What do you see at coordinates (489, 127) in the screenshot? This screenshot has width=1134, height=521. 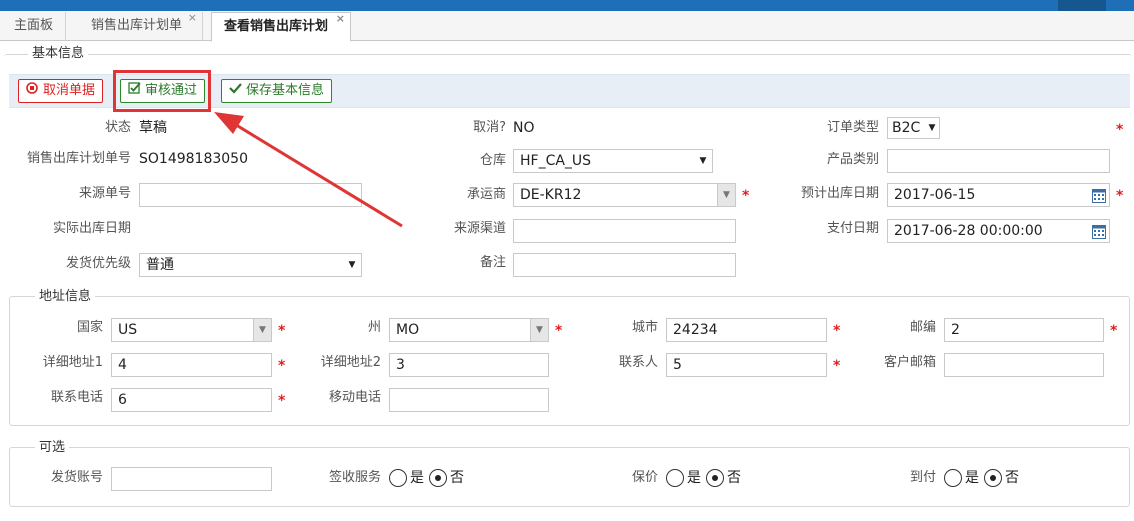 I see `cancelled-label: 取消?` at bounding box center [489, 127].